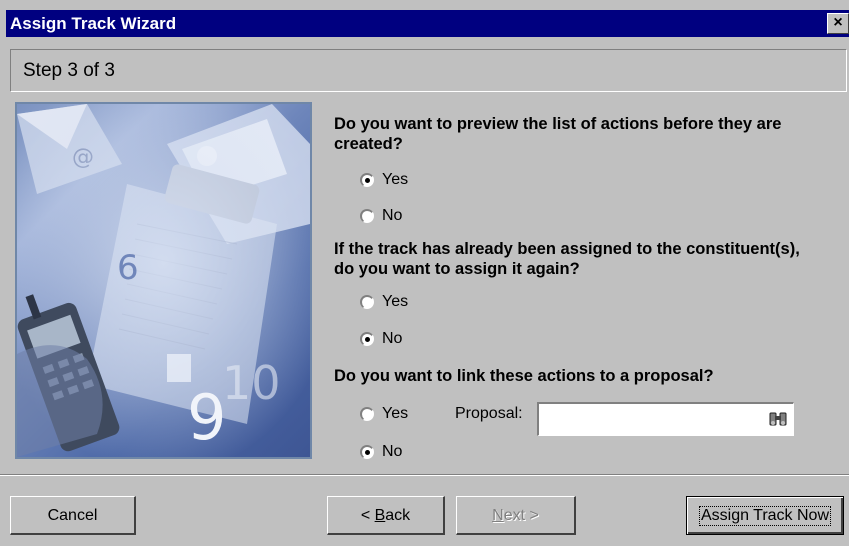  What do you see at coordinates (381, 452) in the screenshot?
I see `proposal-no-option: No` at bounding box center [381, 452].